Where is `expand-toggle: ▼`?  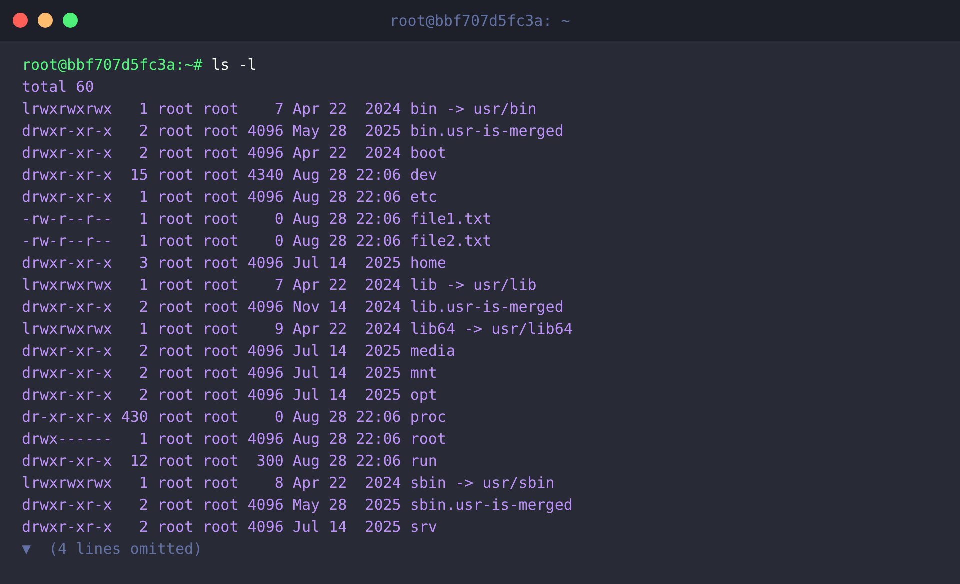 expand-toggle: ▼ is located at coordinates (27, 549).